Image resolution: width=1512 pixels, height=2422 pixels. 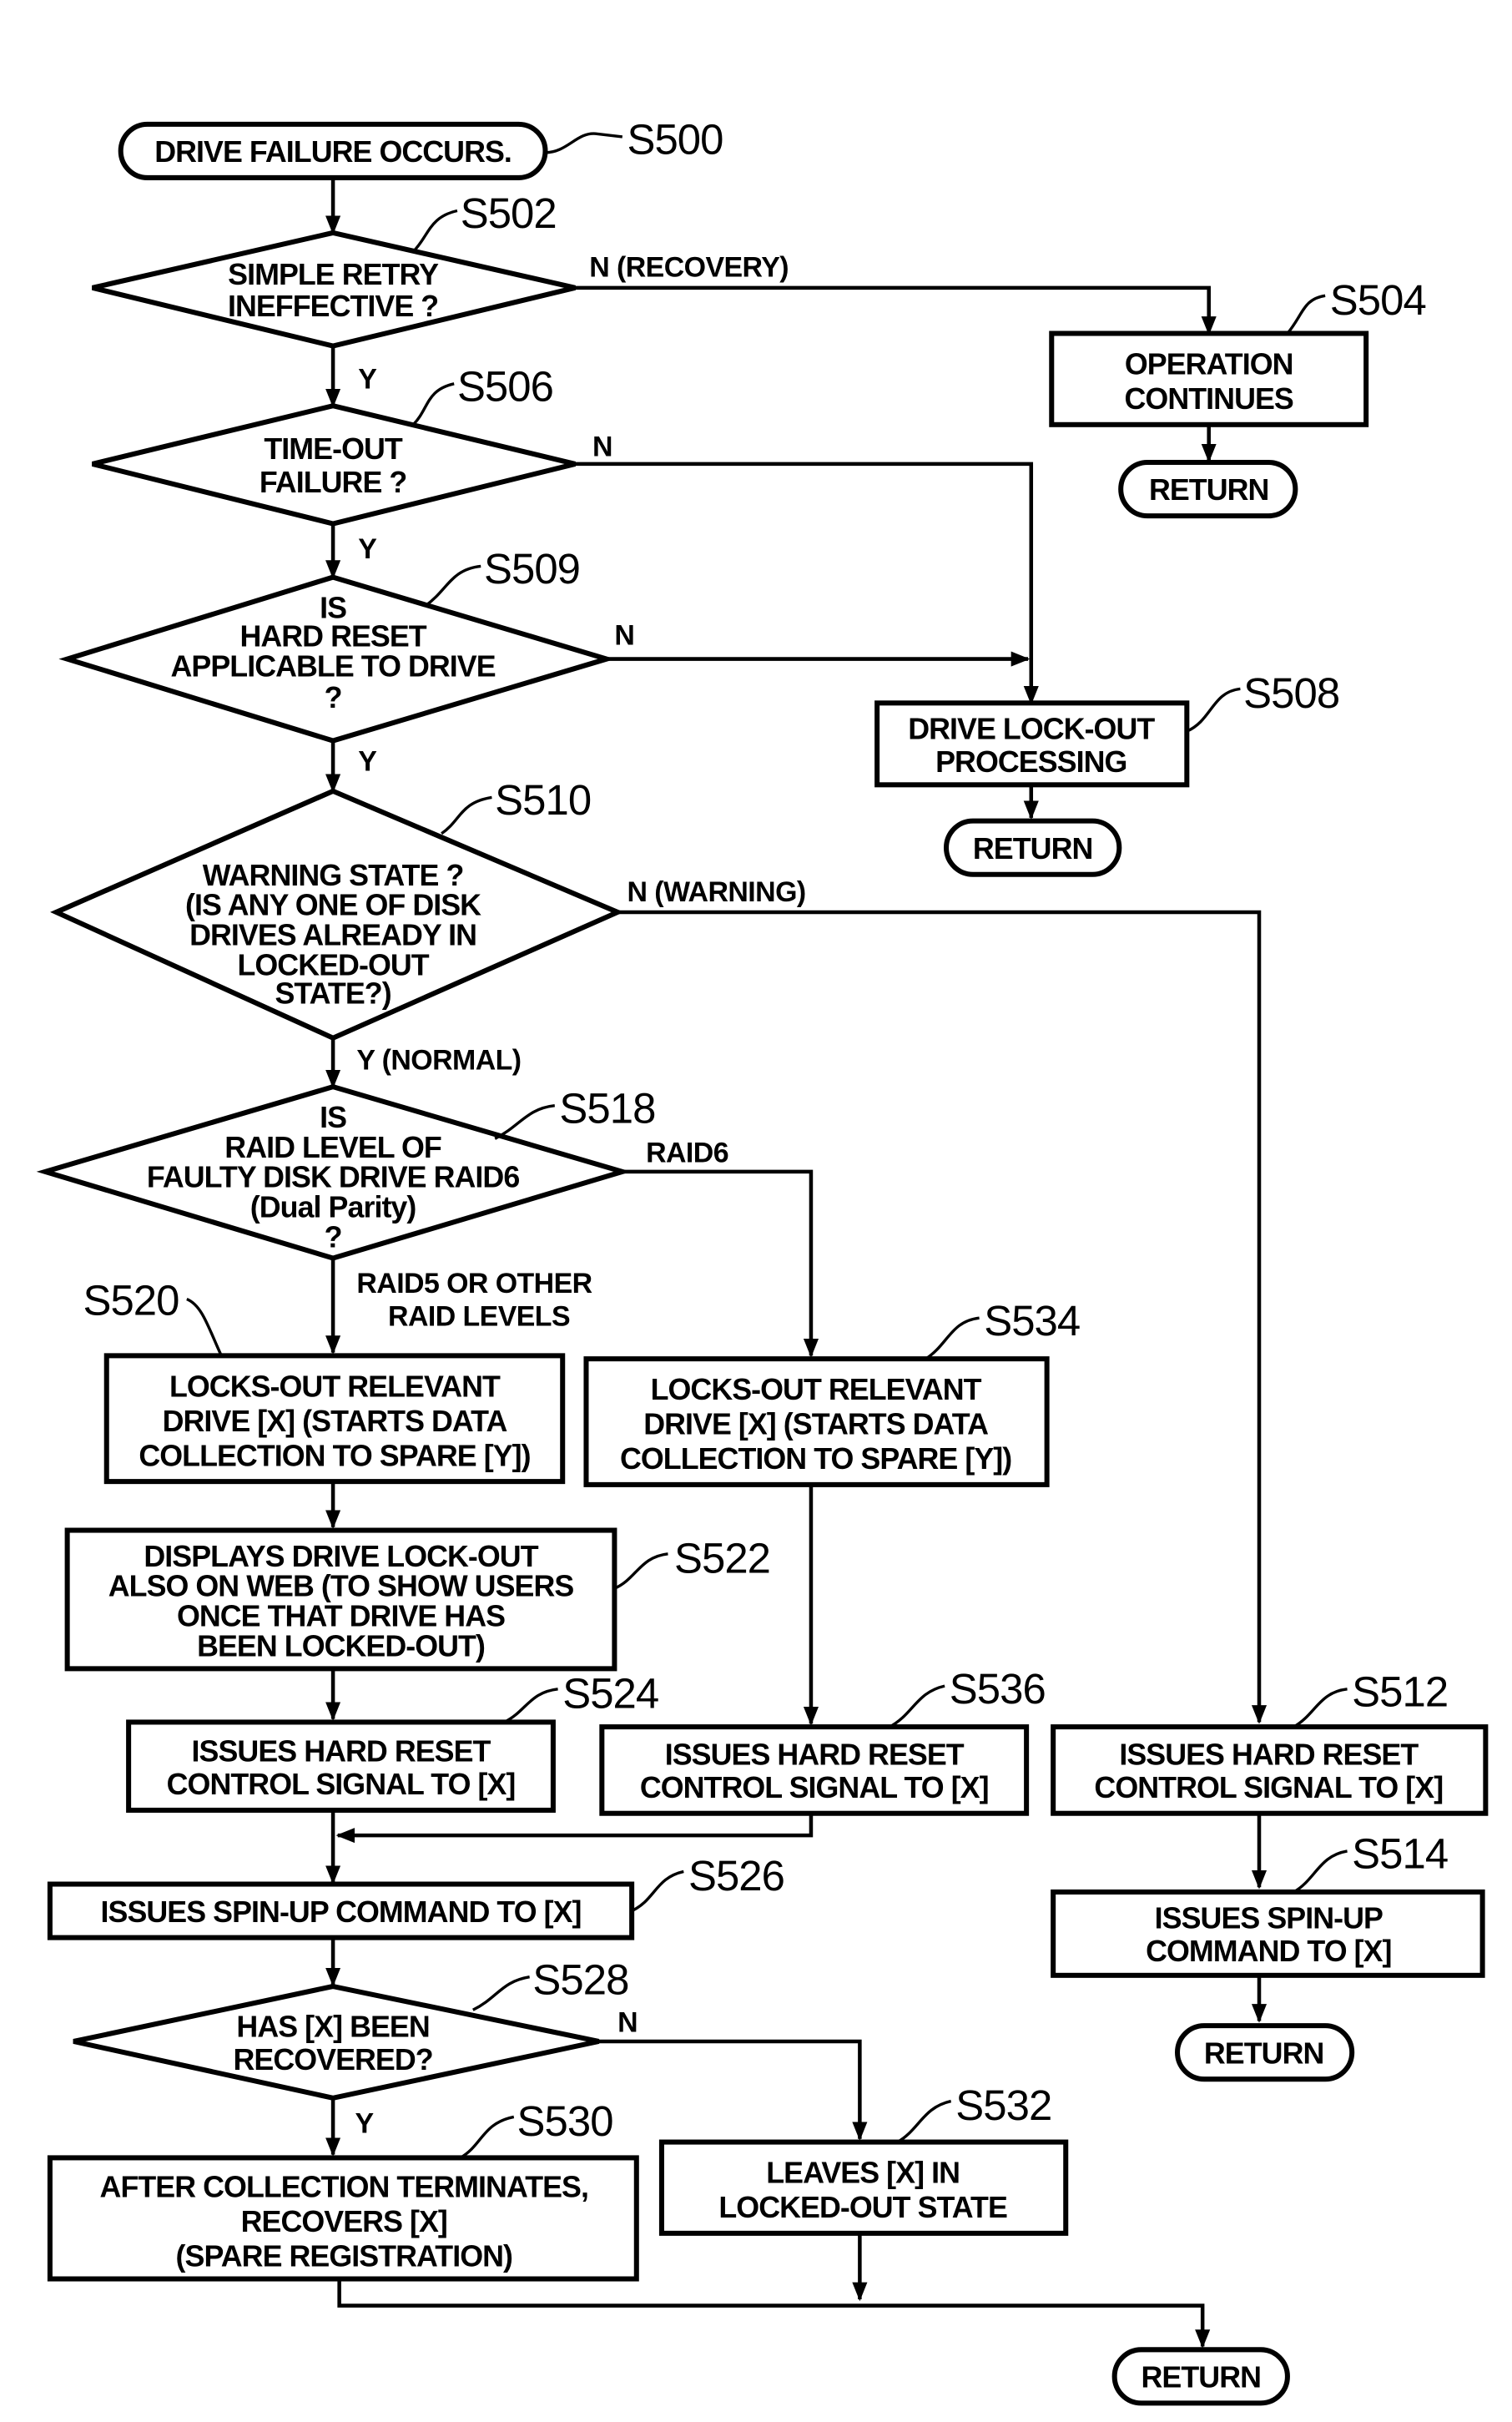 I want to click on node-text: HARD RESET, so click(x=332, y=636).